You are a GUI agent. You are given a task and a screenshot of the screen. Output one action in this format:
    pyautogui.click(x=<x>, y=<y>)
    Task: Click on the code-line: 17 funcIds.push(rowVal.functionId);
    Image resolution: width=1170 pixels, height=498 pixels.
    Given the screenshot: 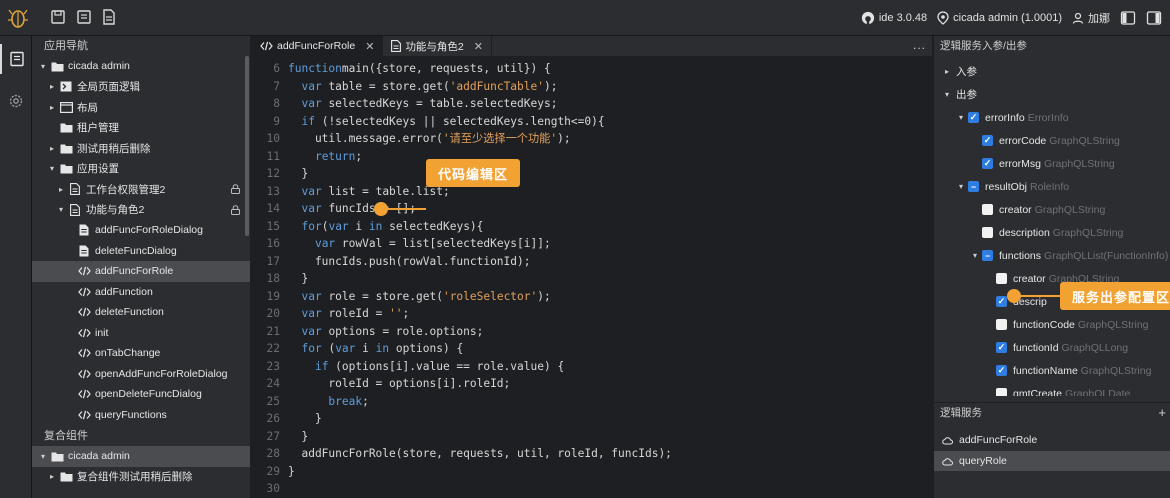 What is the action you would take?
    pyautogui.click(x=592, y=262)
    